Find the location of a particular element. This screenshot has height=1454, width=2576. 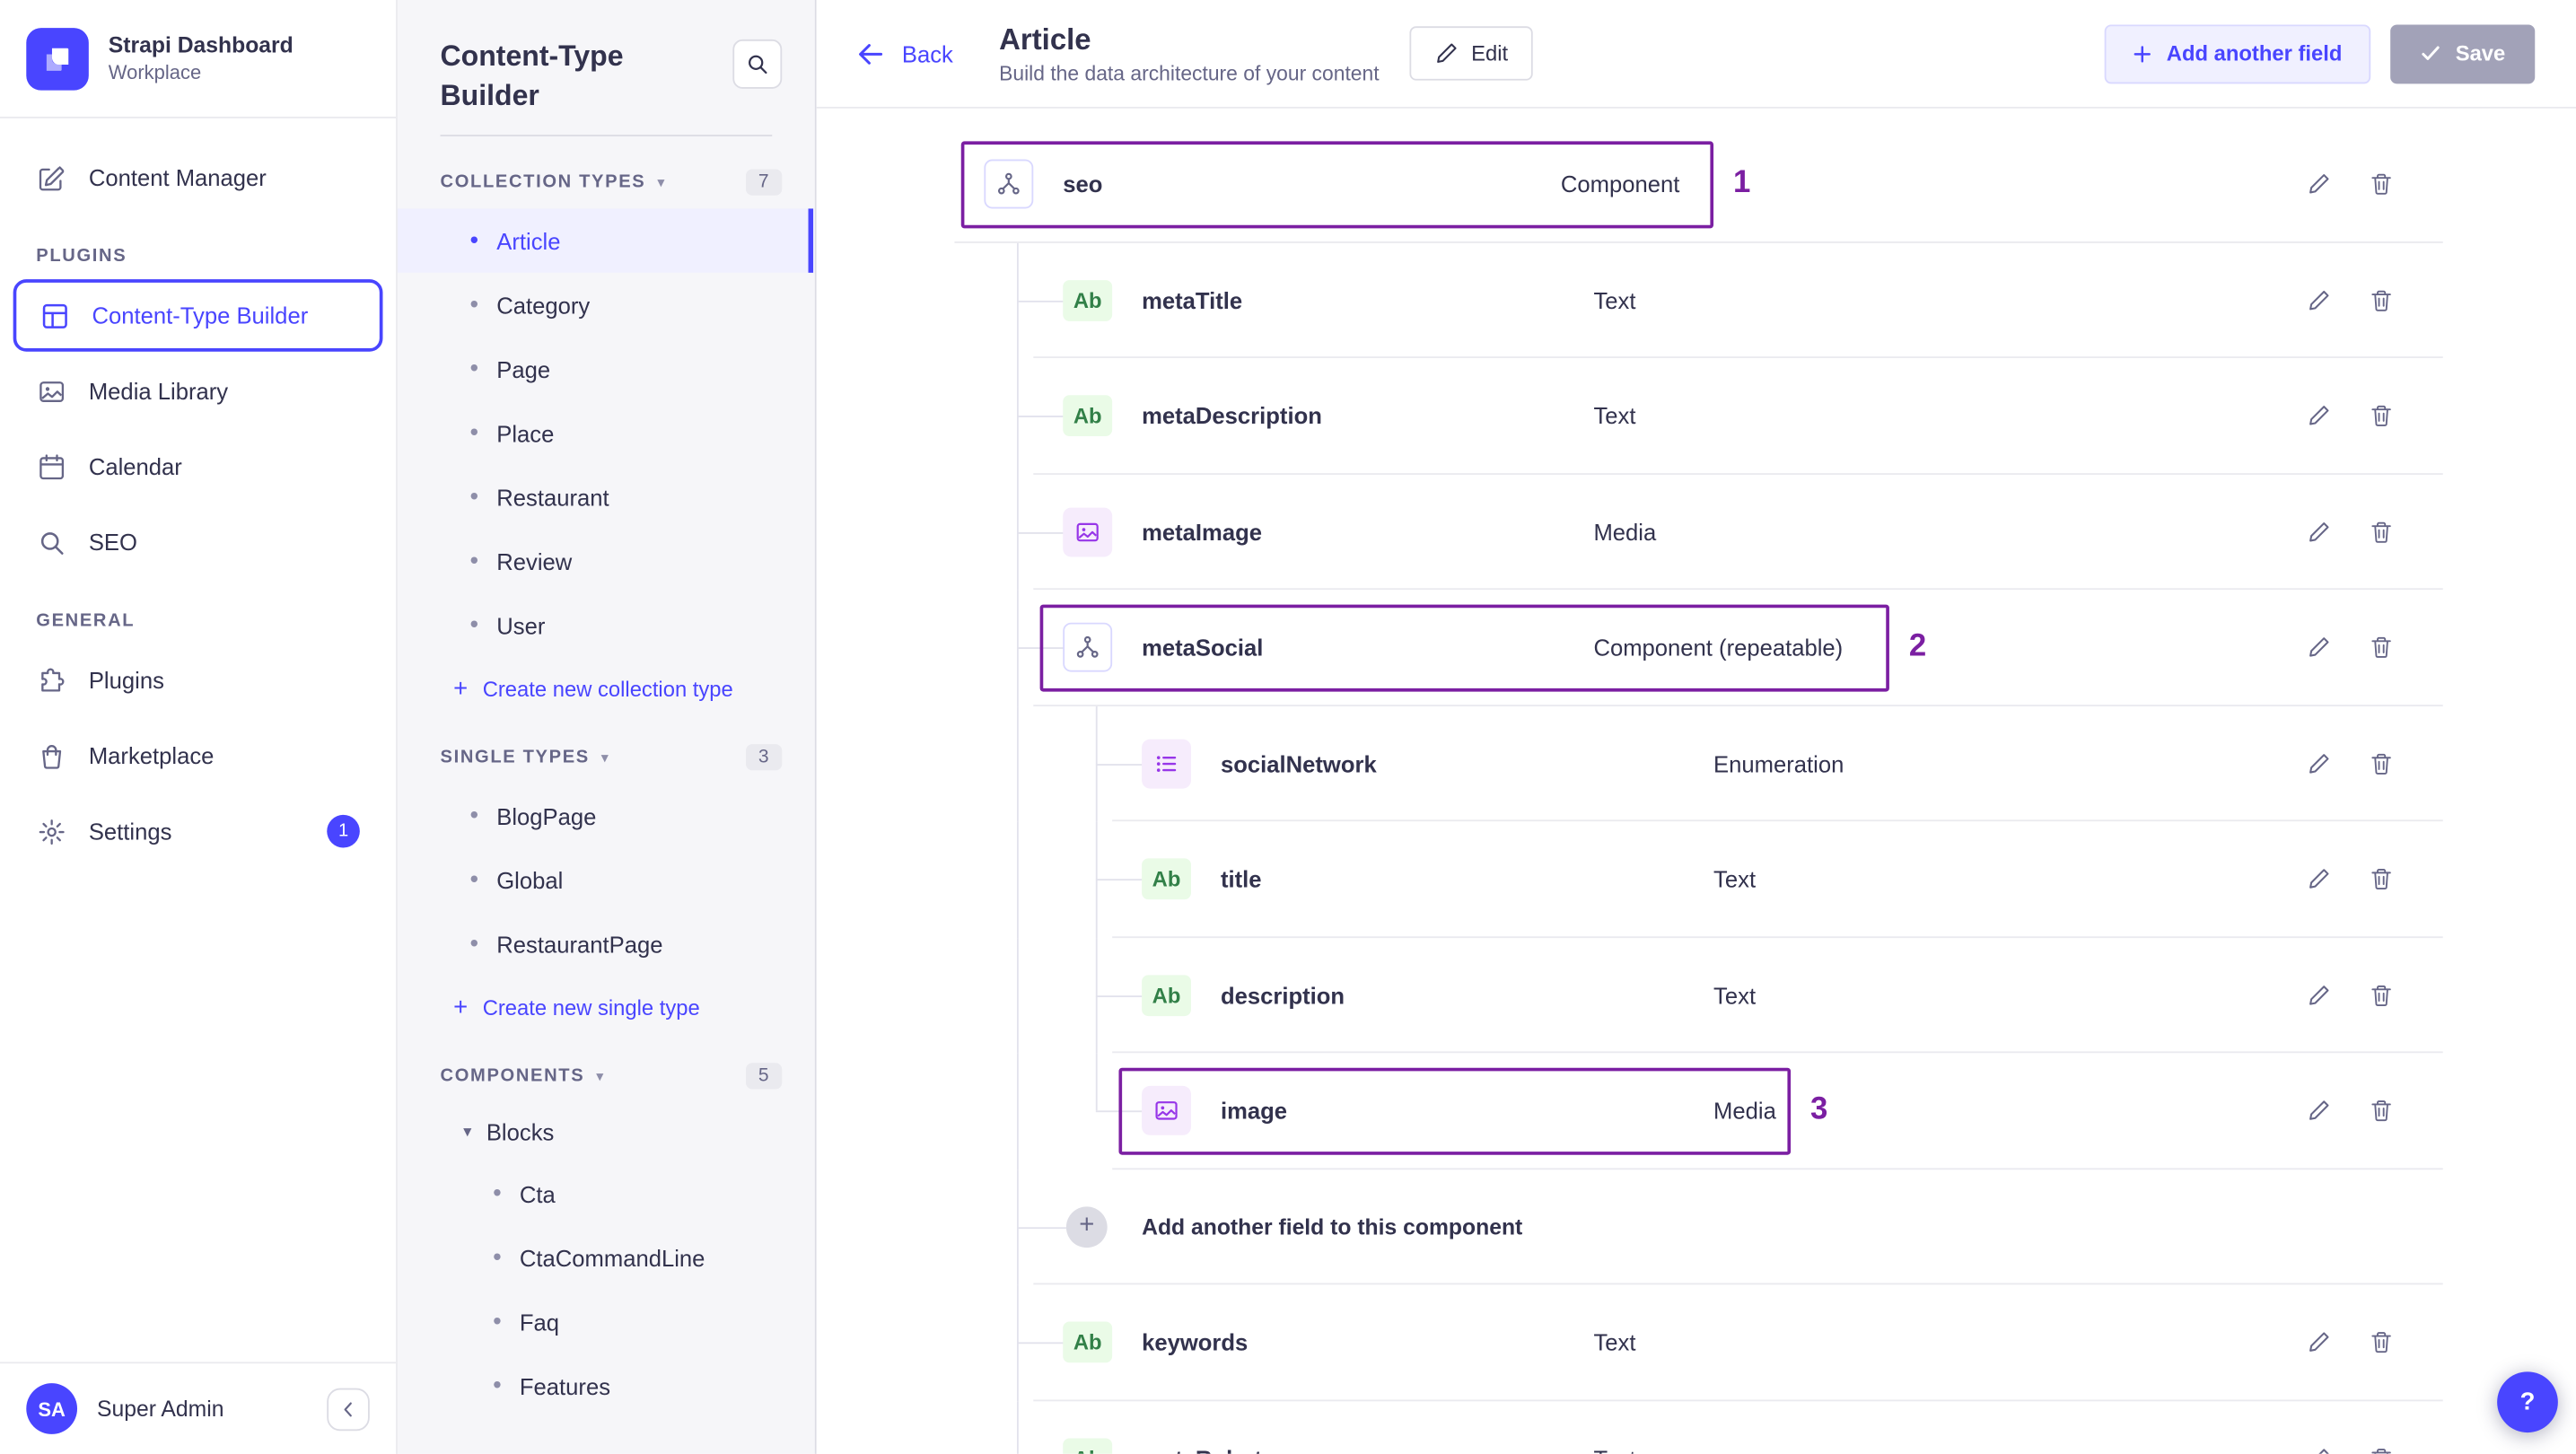

subnav-item-label: User is located at coordinates (521, 625).